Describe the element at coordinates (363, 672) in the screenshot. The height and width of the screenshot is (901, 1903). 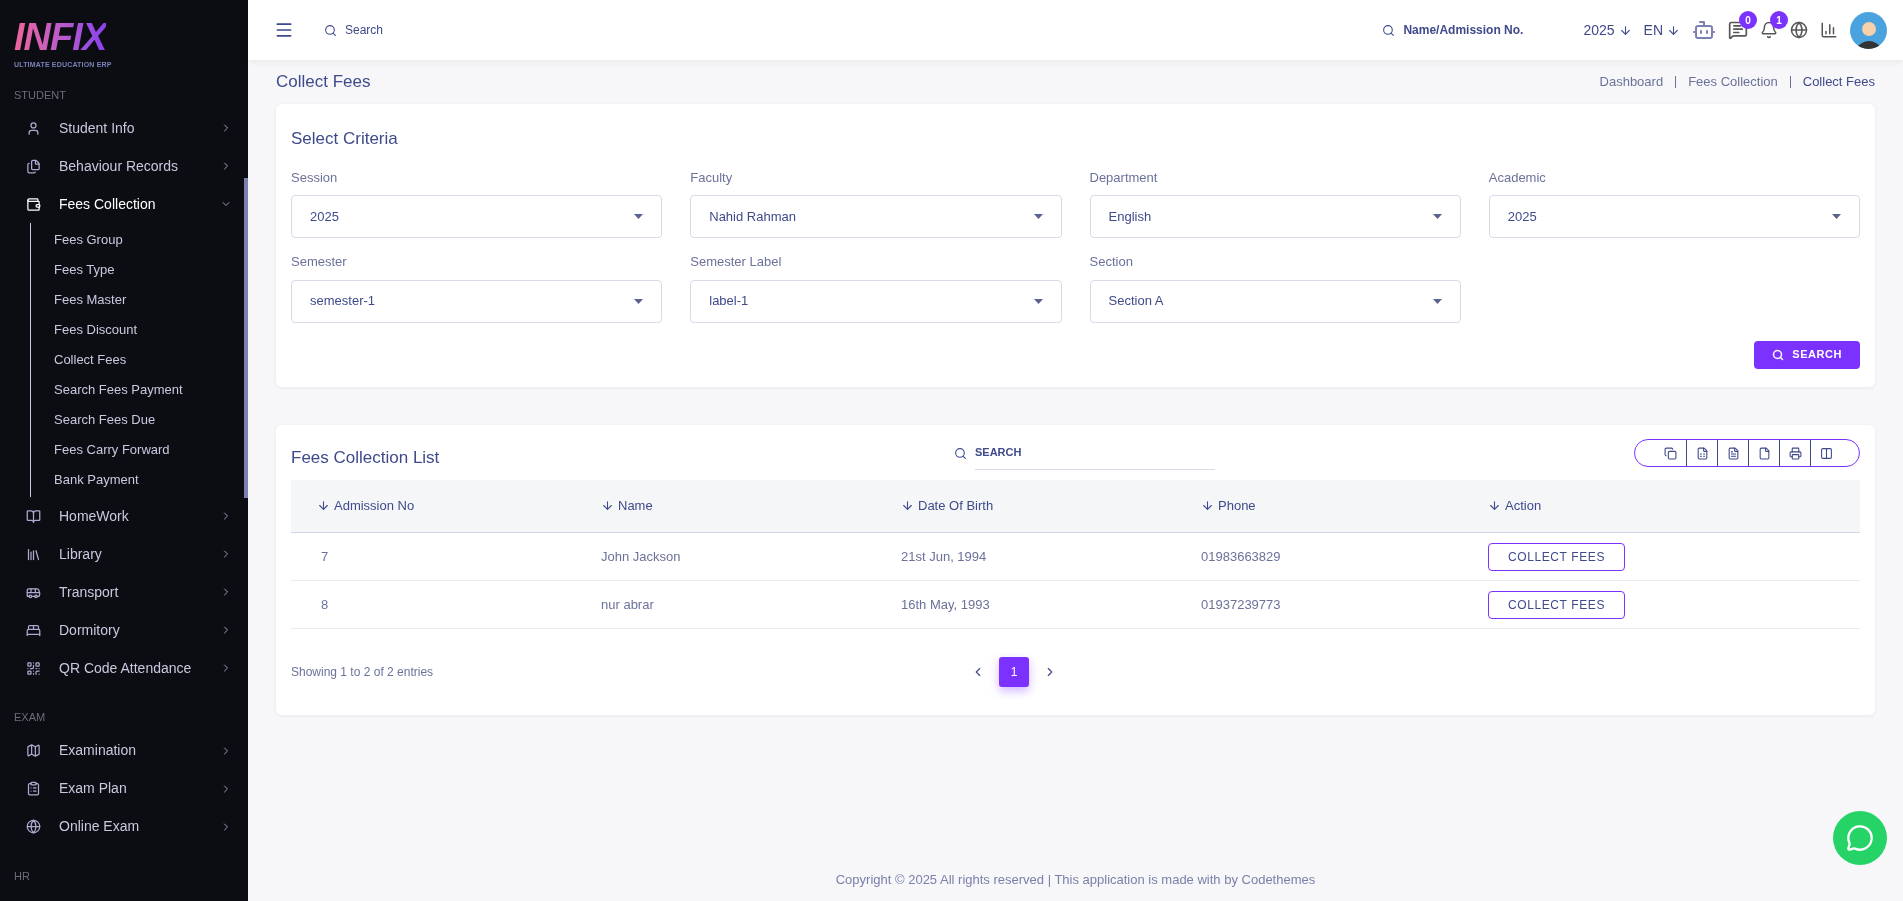
I see `entries-summary: Showing 1 to 2 of 2 entries` at that location.